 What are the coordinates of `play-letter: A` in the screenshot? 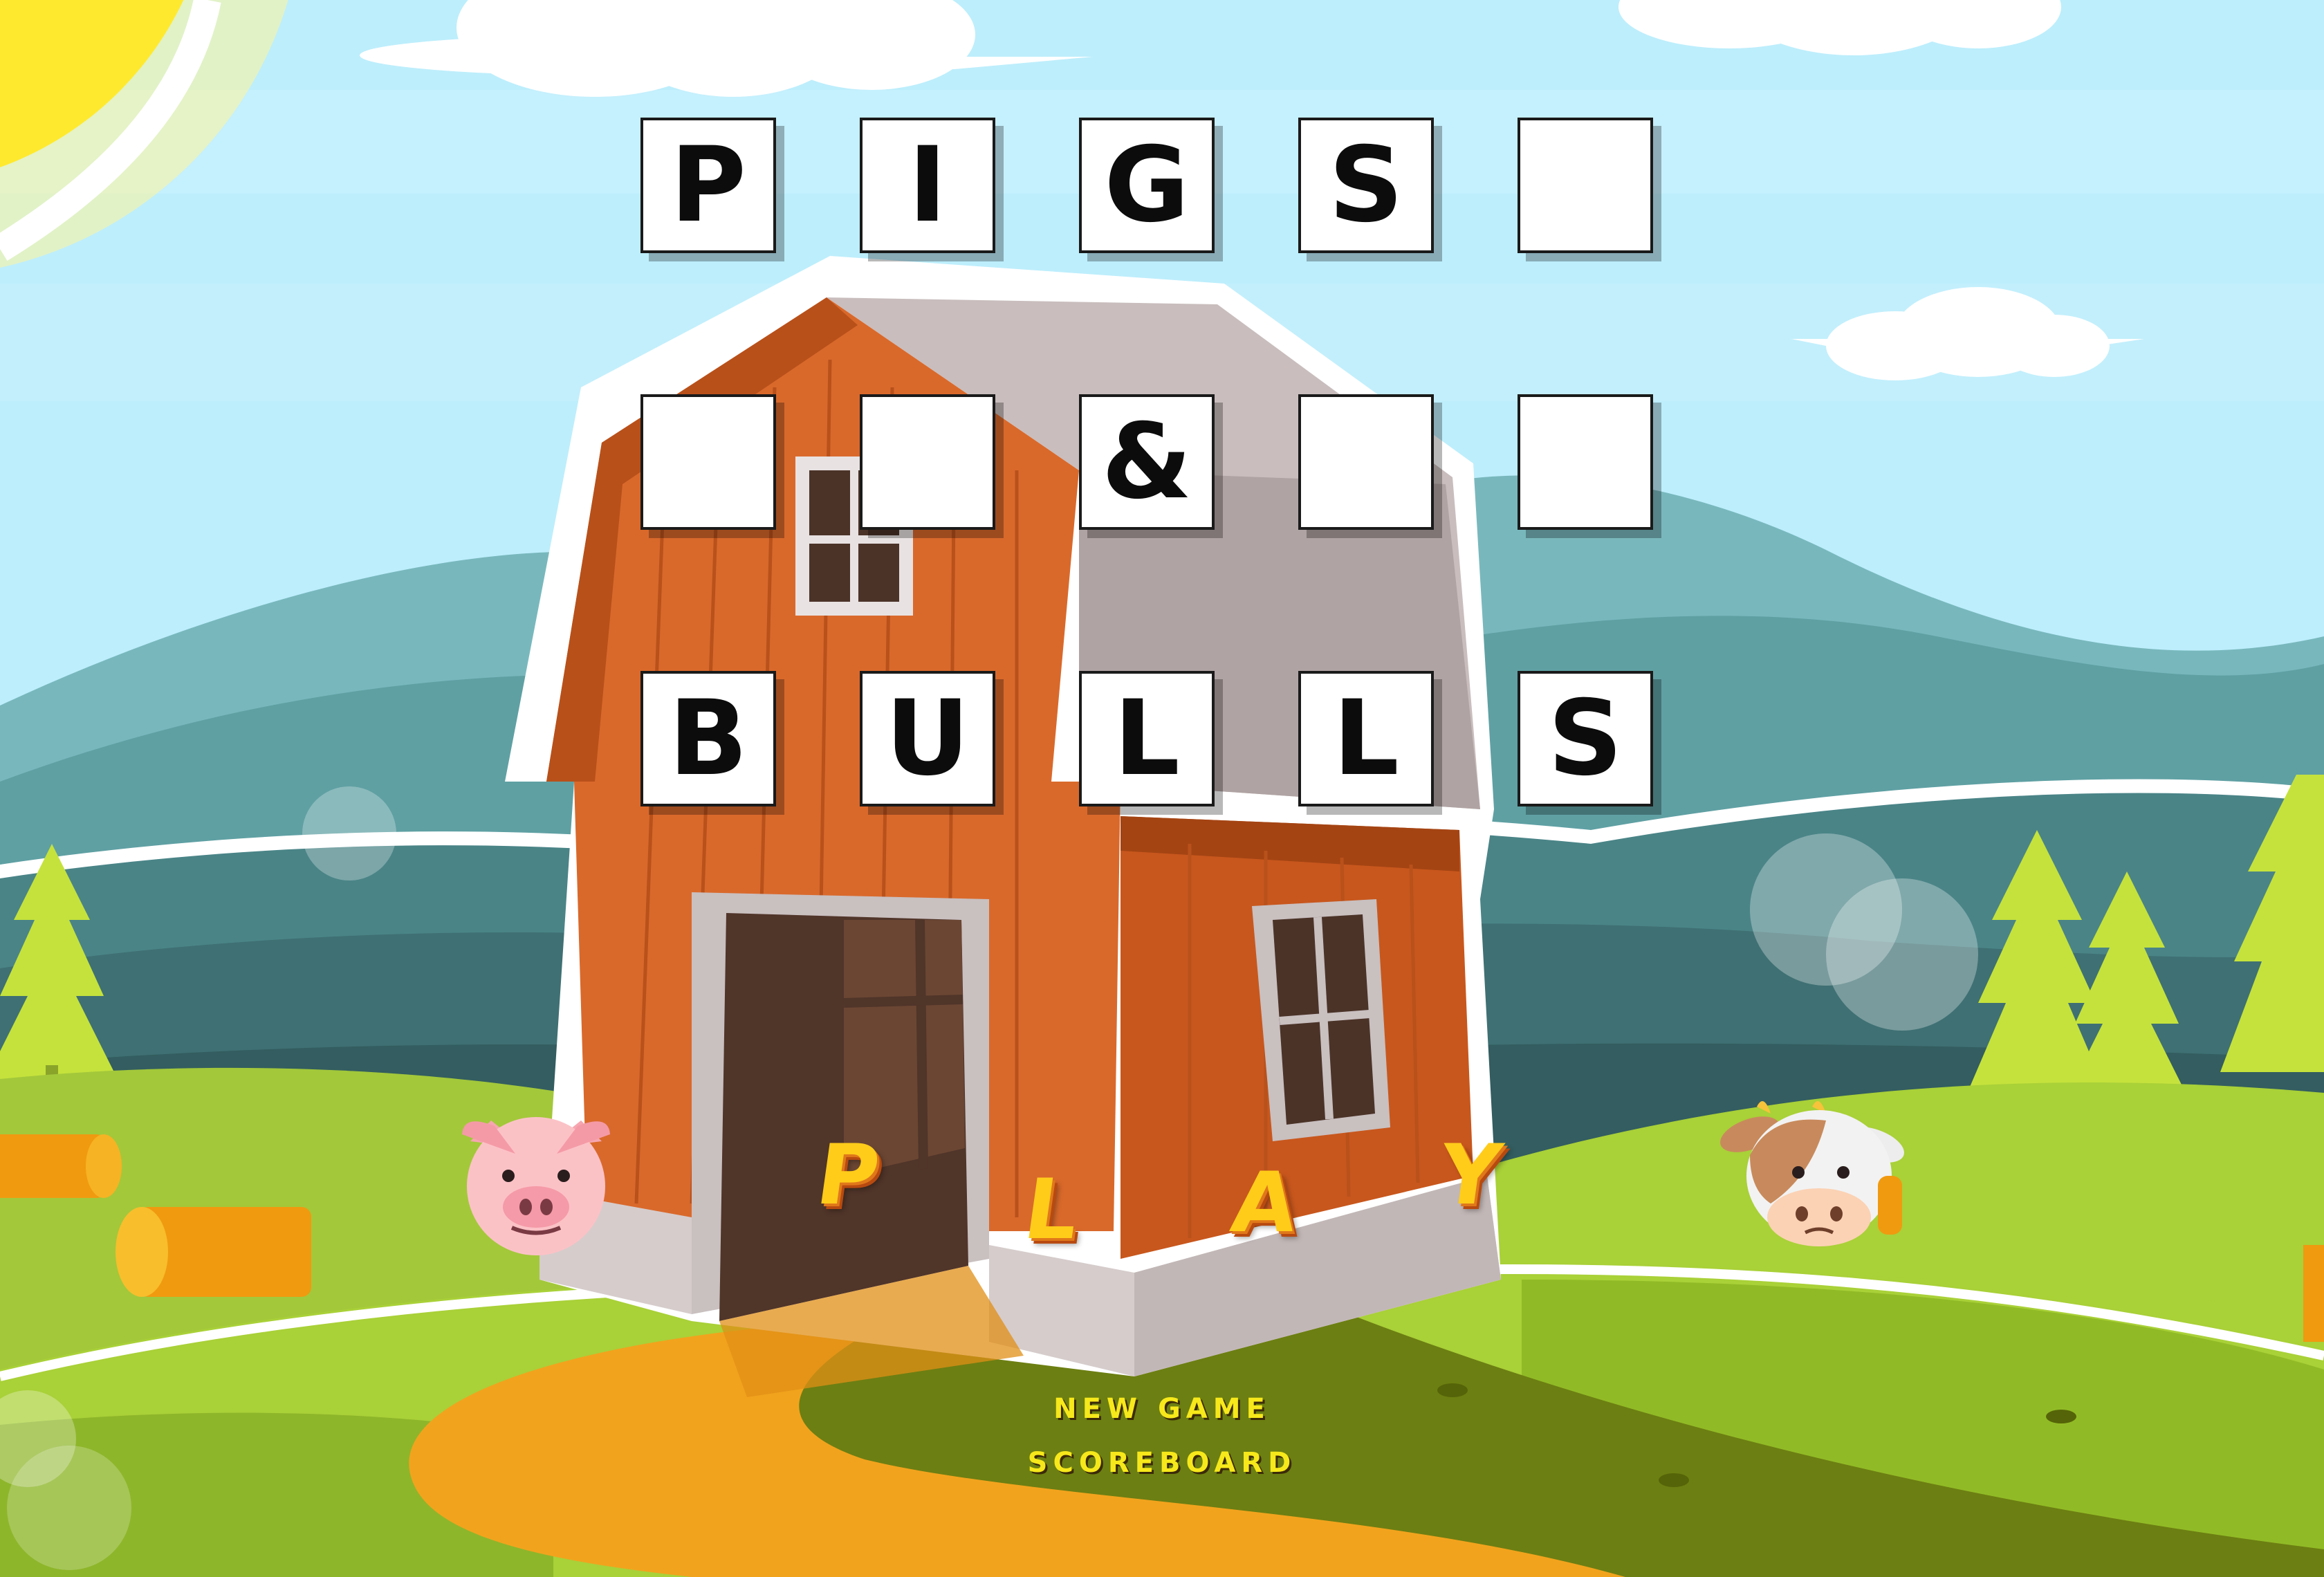 It's located at (1264, 1203).